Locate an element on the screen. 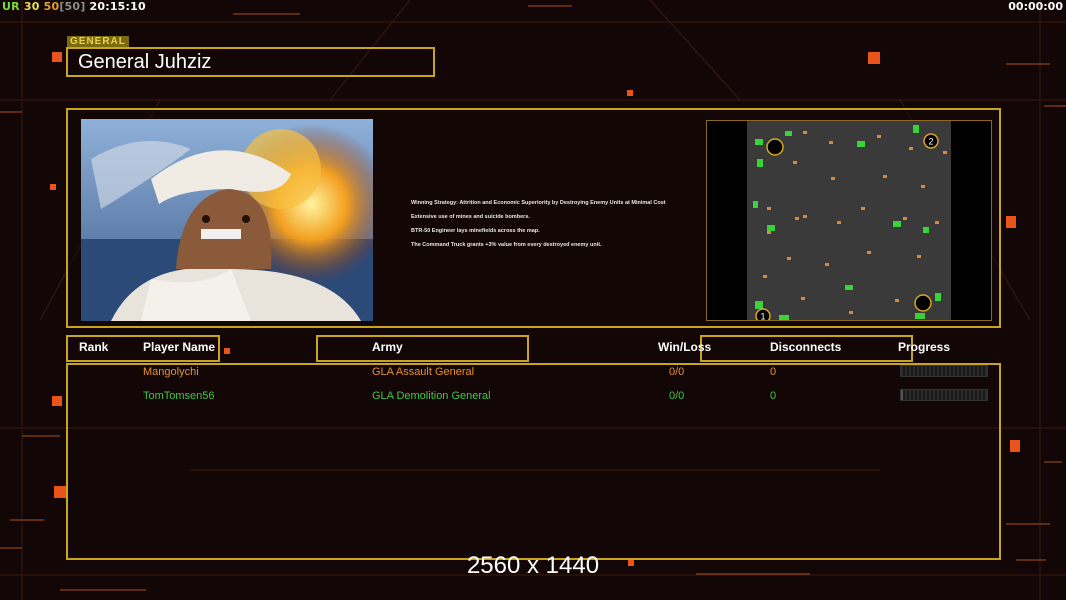 Image resolution: width=1066 pixels, height=600 pixels. progress-fill is located at coordinates (902, 395).